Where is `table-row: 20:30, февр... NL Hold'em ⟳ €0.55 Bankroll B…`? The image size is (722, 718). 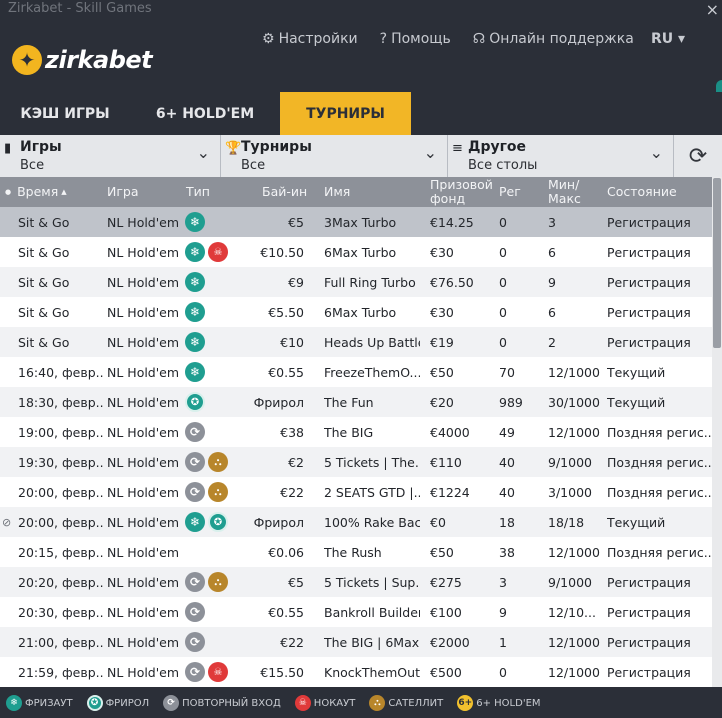 table-row: 20:30, февр... NL Hold'em ⟳ €0.55 Bankroll B… is located at coordinates (356, 612).